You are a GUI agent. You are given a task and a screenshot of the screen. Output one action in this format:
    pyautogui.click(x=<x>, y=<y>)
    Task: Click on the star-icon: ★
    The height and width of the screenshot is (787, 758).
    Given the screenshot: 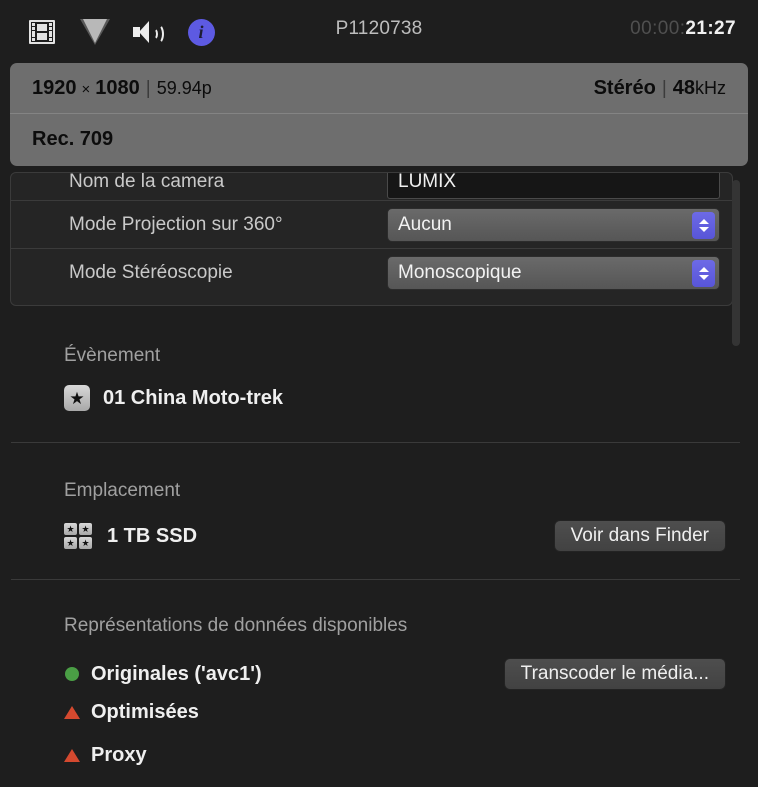 What is the action you would take?
    pyautogui.click(x=77, y=398)
    